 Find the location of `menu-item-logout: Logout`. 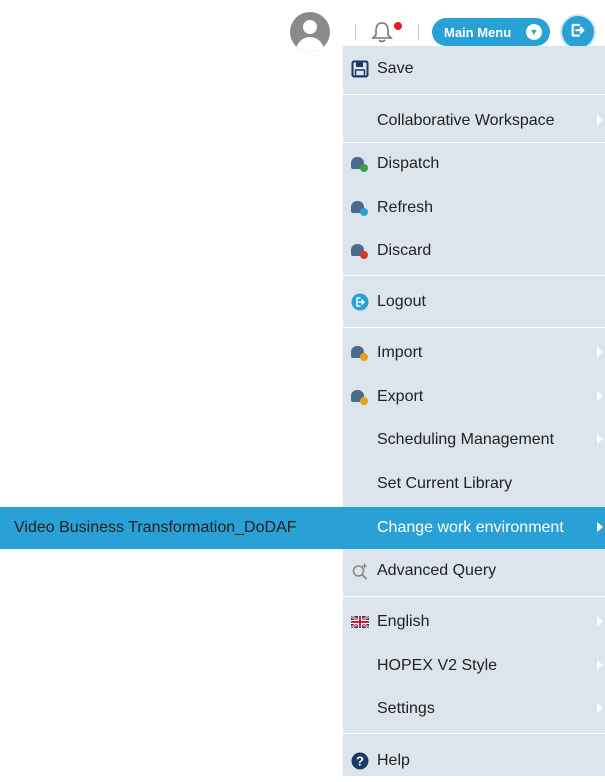

menu-item-logout: Logout is located at coordinates (474, 302).